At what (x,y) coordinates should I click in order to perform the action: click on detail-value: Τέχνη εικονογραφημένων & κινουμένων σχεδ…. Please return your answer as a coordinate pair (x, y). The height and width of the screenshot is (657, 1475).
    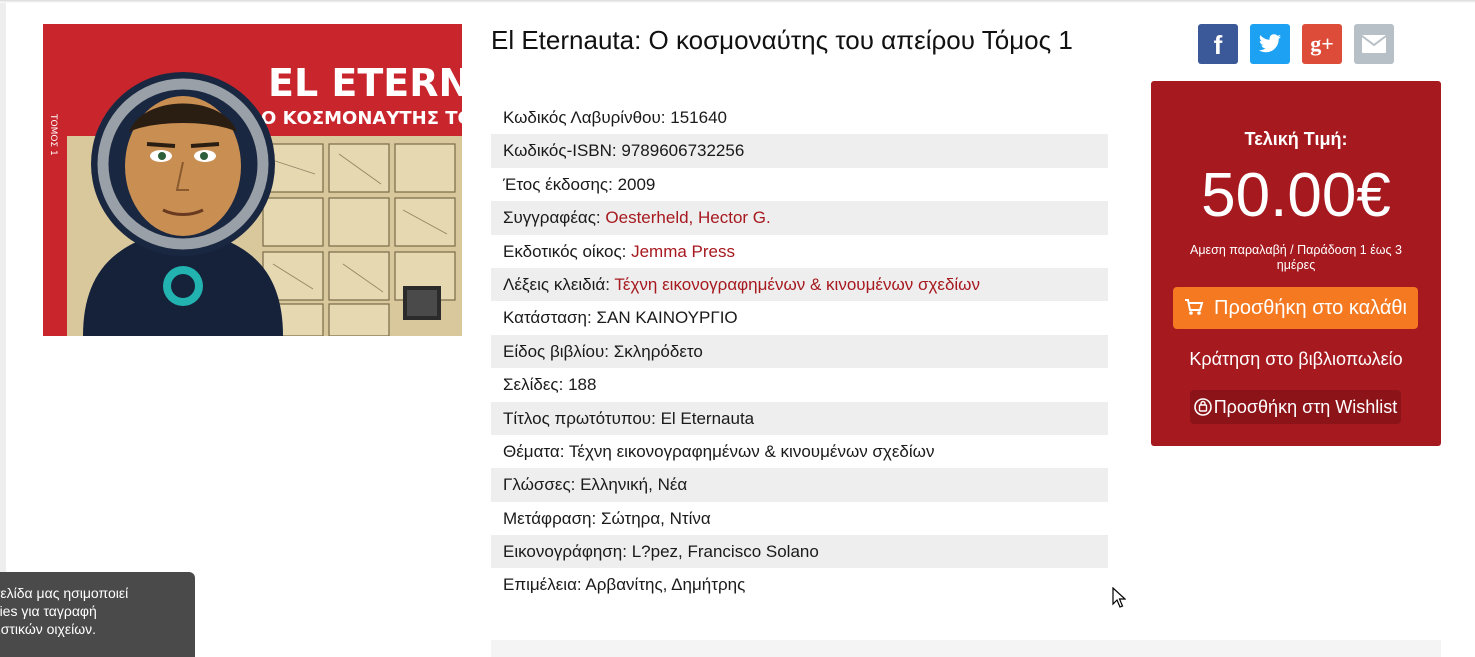
    Looking at the image, I should click on (751, 451).